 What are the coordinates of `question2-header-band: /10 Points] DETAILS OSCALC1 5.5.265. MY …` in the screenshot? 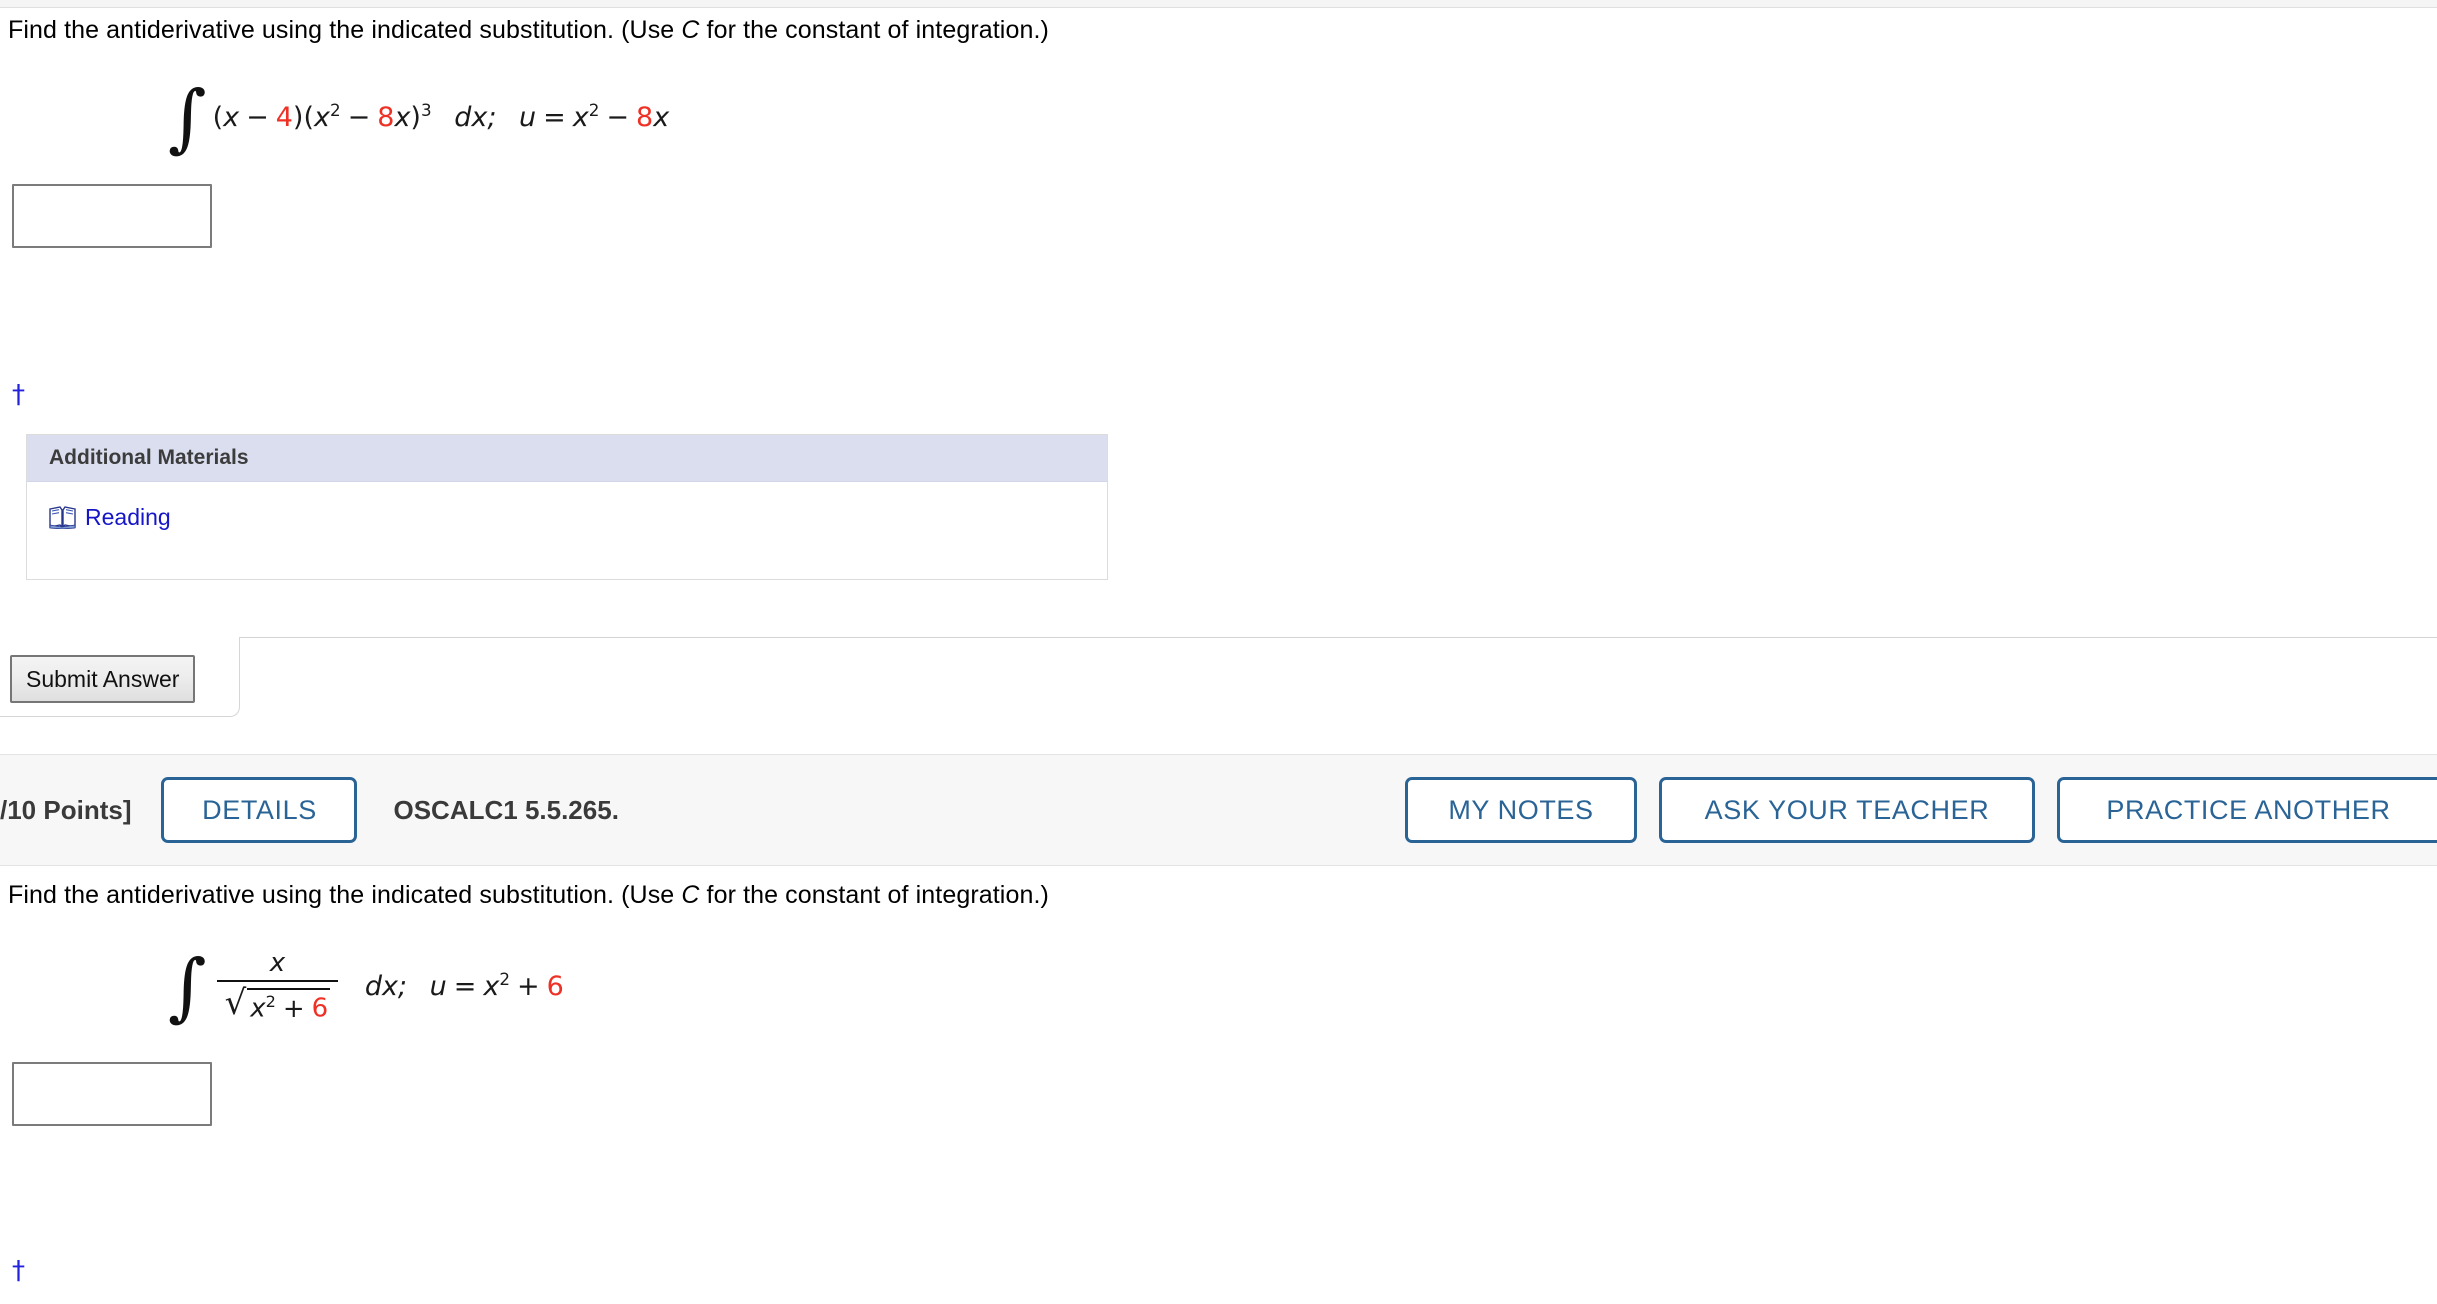 It's located at (1218, 810).